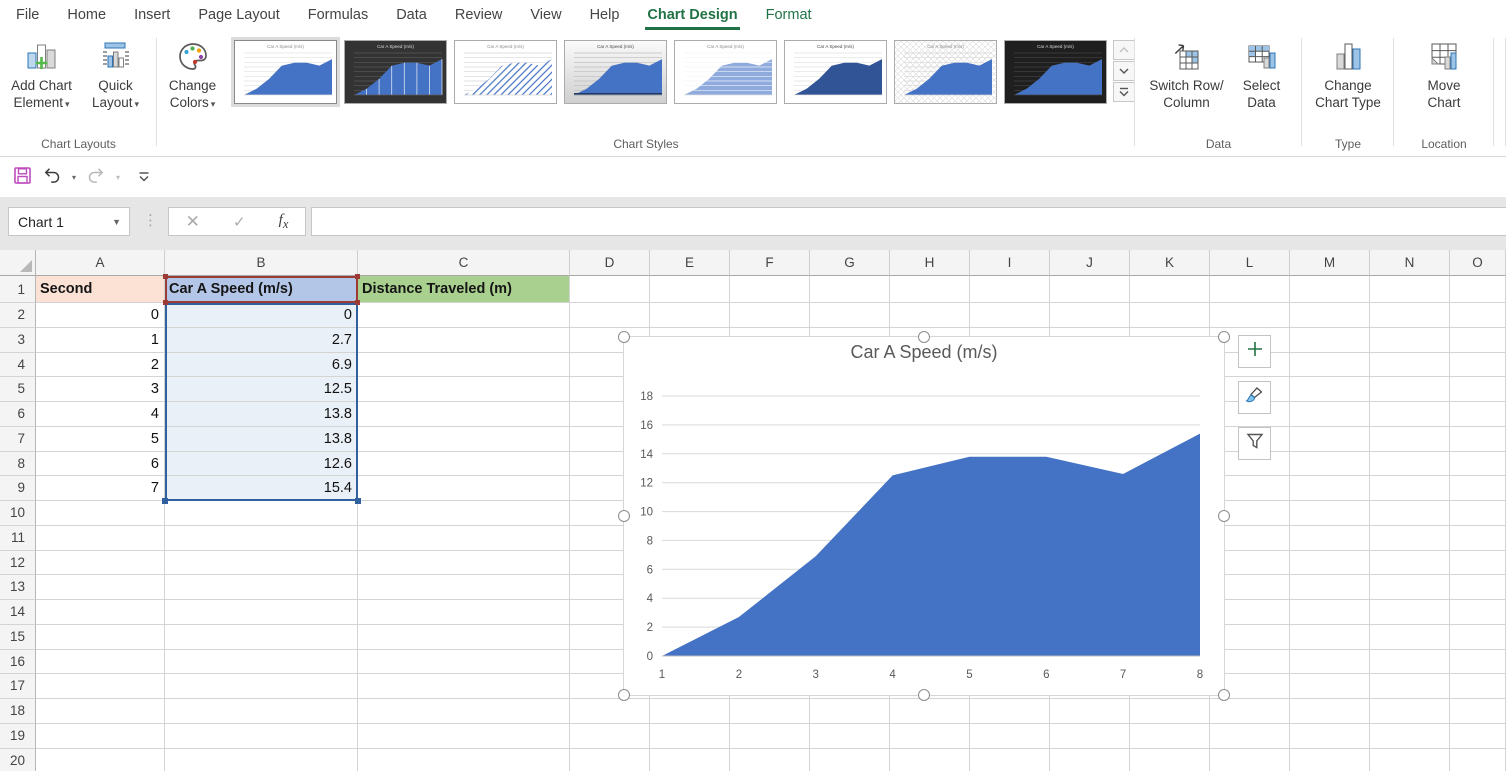 This screenshot has width=1506, height=771. Describe the element at coordinates (850, 736) in the screenshot. I see `cell-G19` at that location.